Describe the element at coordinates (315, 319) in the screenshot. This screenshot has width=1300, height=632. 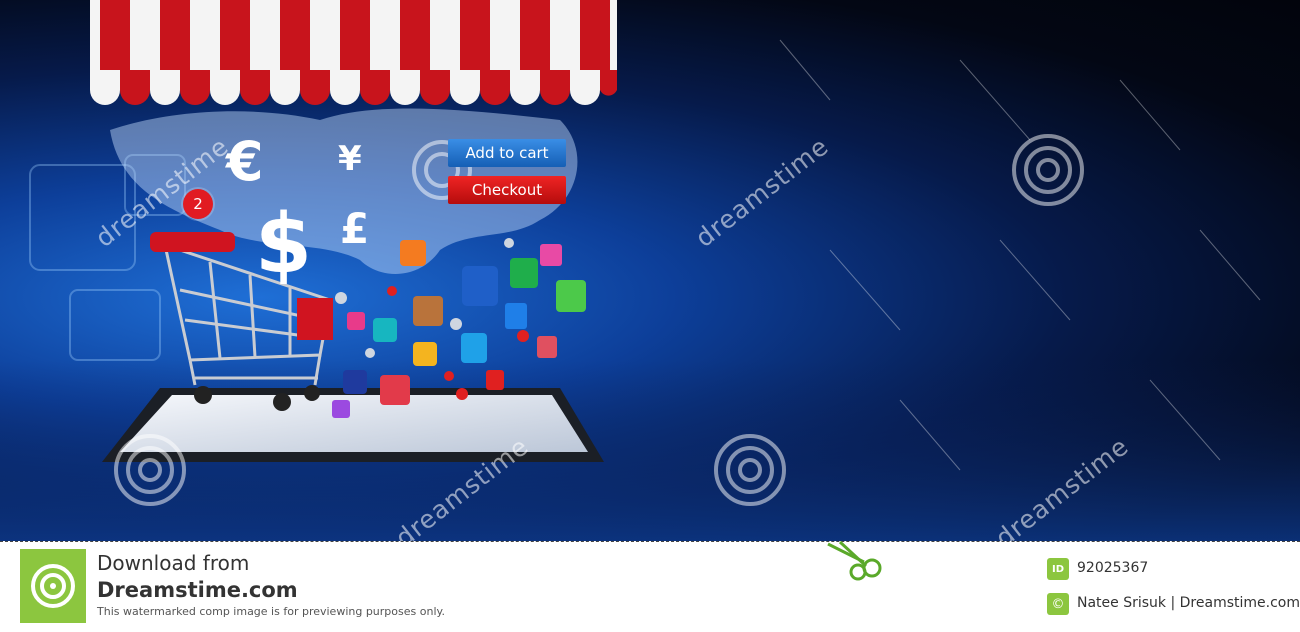
I see `cart-seat` at that location.